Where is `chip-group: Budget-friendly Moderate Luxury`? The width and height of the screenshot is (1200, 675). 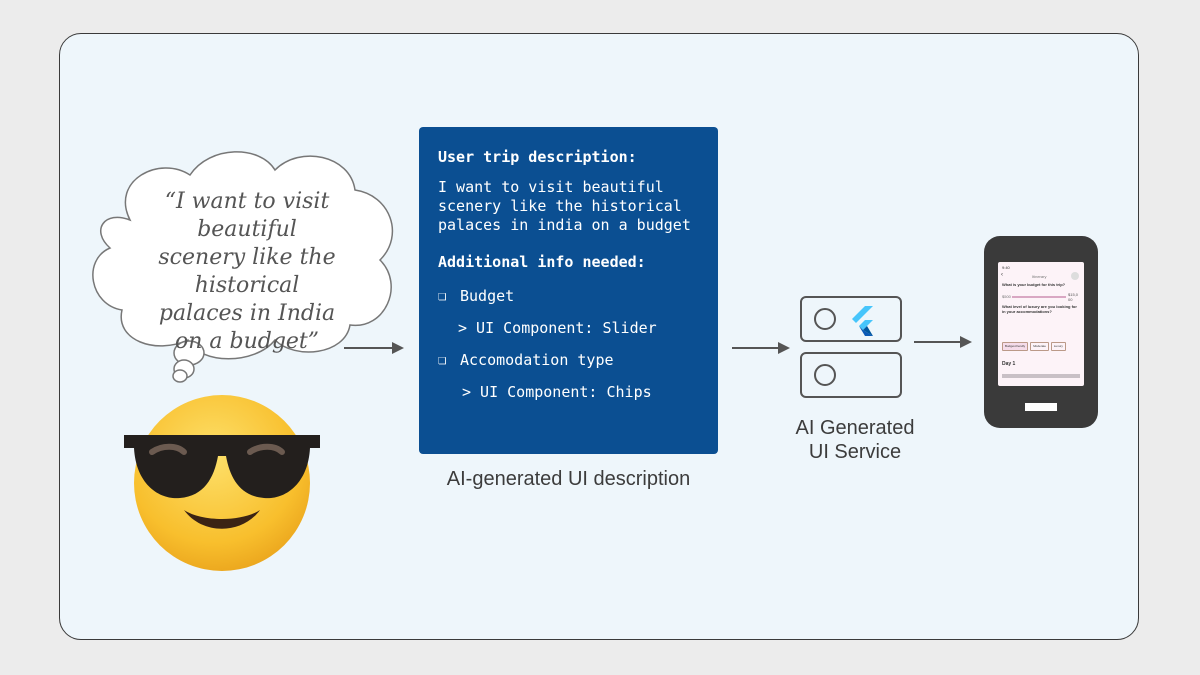
chip-group: Budget-friendly Moderate Luxury is located at coordinates (1034, 346).